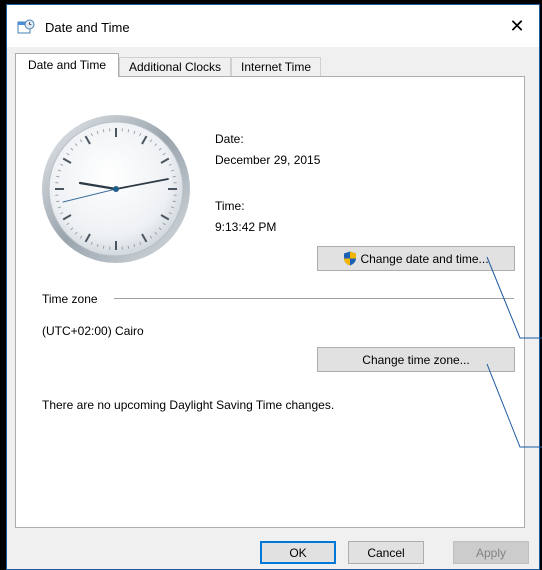  I want to click on close-button: ✕, so click(517, 26).